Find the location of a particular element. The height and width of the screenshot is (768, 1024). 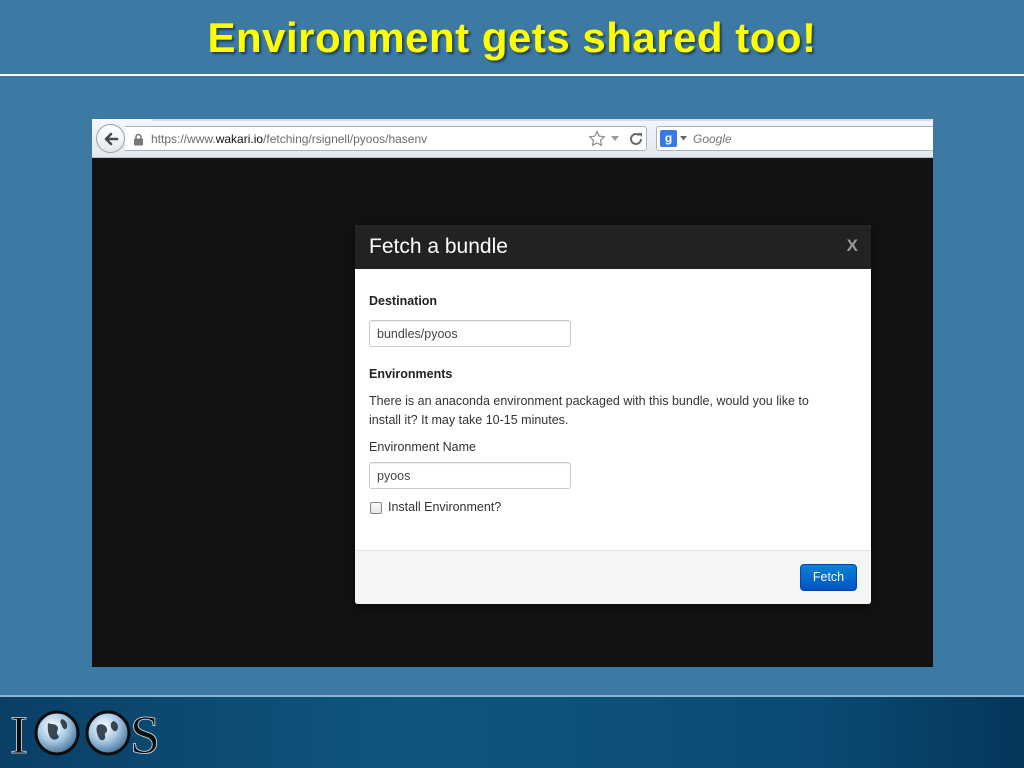

environment-description-line2: install it? It may take 10-15 minutes. is located at coordinates (469, 420).